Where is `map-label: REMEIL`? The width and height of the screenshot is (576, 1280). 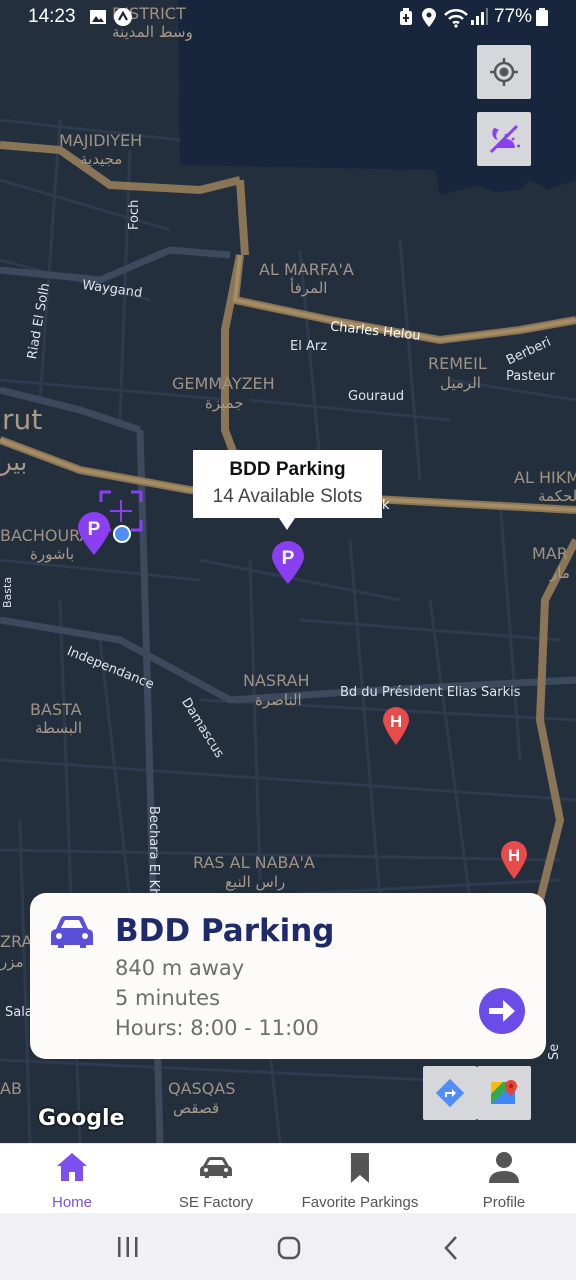 map-label: REMEIL is located at coordinates (457, 363).